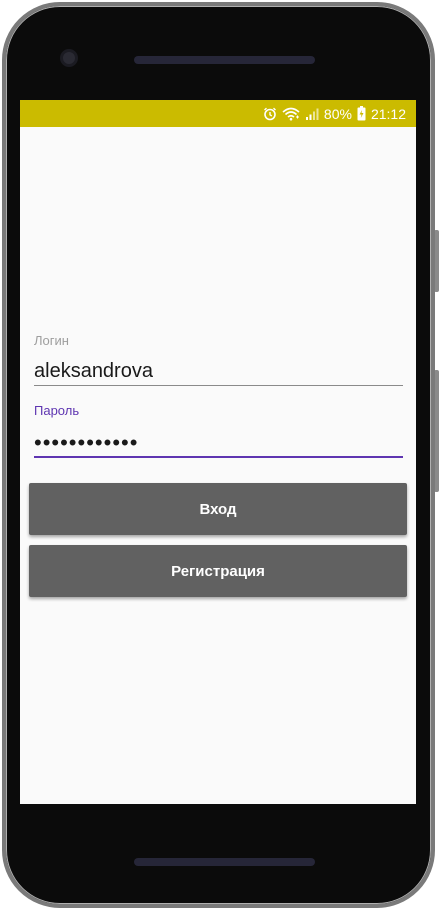  I want to click on earpiece-speaker, so click(224, 60).